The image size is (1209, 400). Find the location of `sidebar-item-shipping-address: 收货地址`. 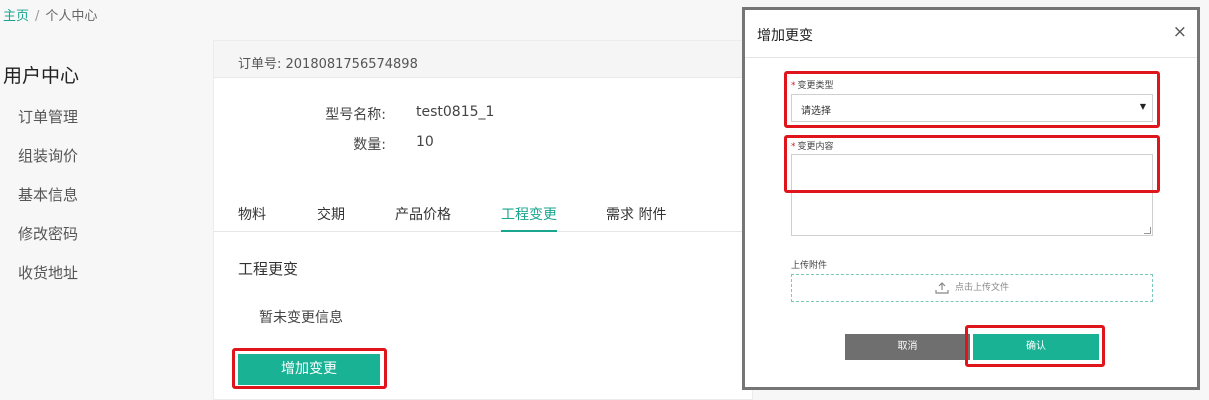

sidebar-item-shipping-address: 收货地址 is located at coordinates (48, 272).